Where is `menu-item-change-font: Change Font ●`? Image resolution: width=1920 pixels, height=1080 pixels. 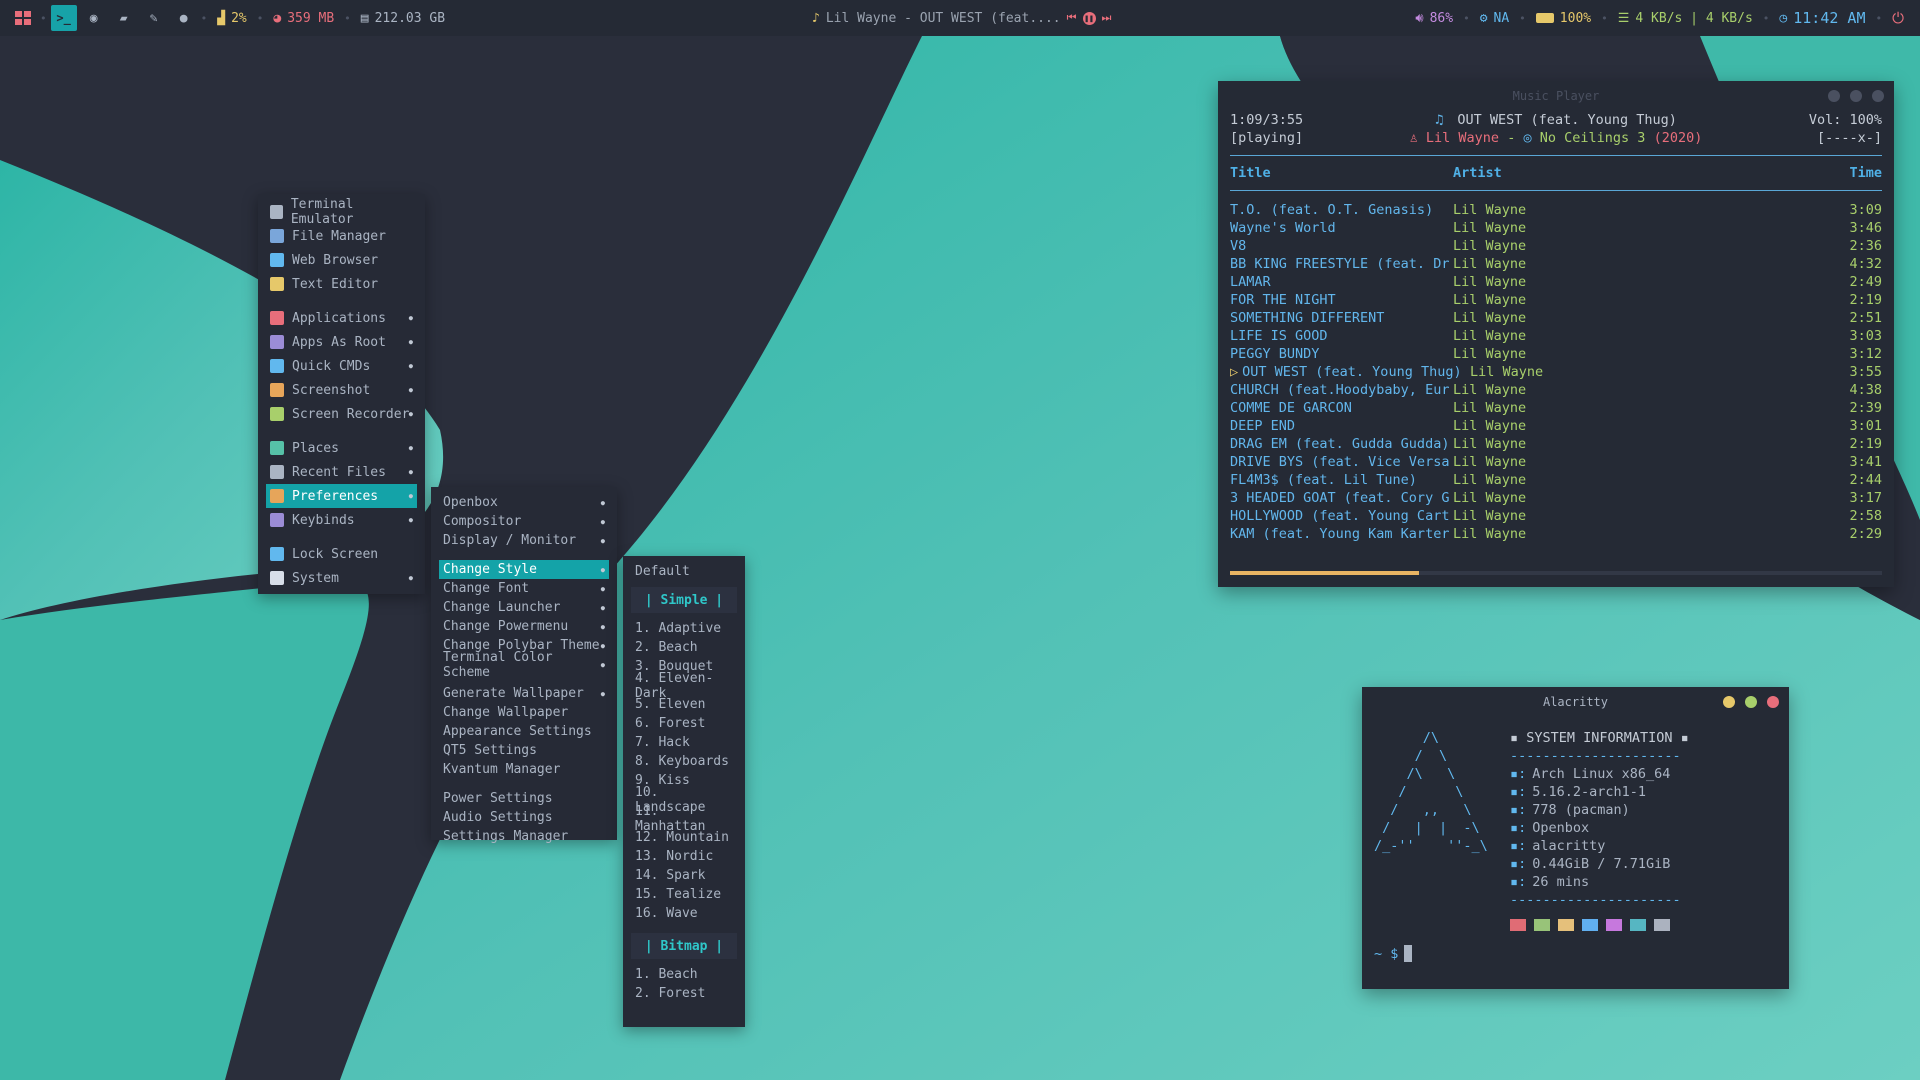 menu-item-change-font: Change Font ● is located at coordinates (524, 588).